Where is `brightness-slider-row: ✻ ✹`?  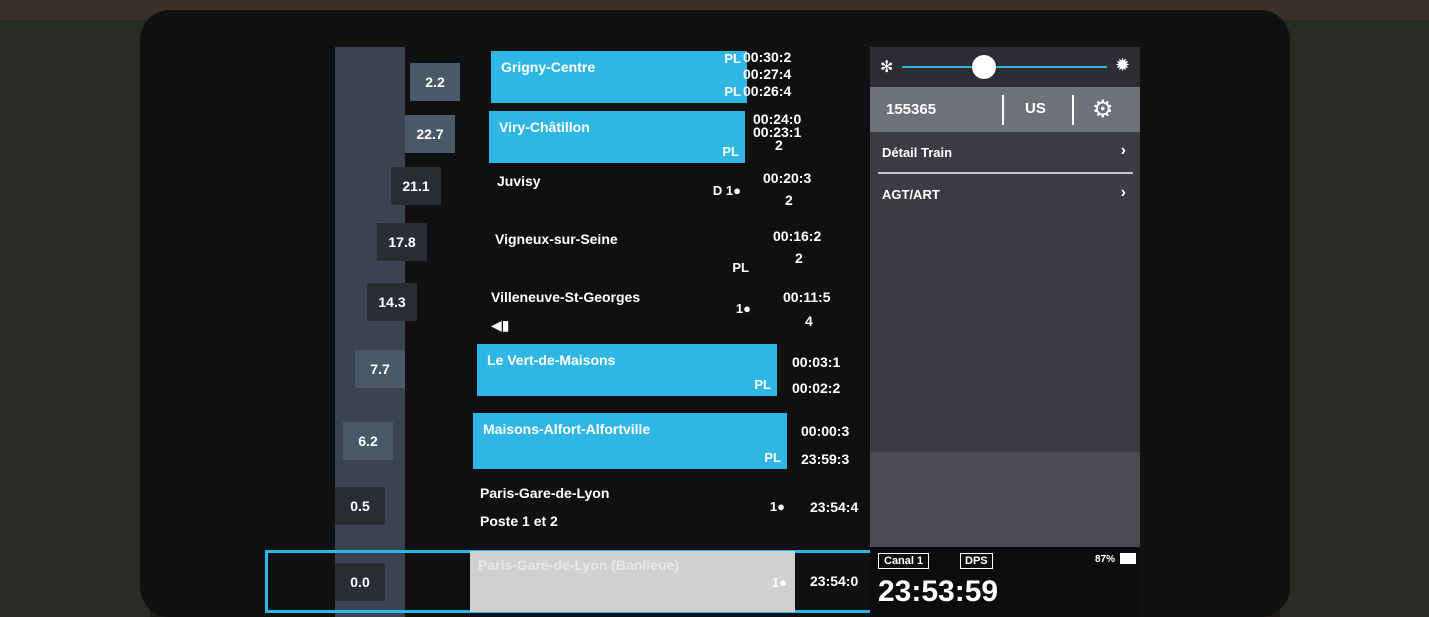 brightness-slider-row: ✻ ✹ is located at coordinates (1005, 67).